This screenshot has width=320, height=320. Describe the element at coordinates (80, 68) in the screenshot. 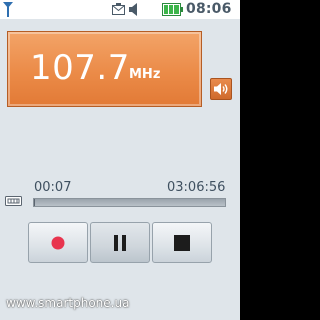

I see `frequency-value: 107.7` at that location.